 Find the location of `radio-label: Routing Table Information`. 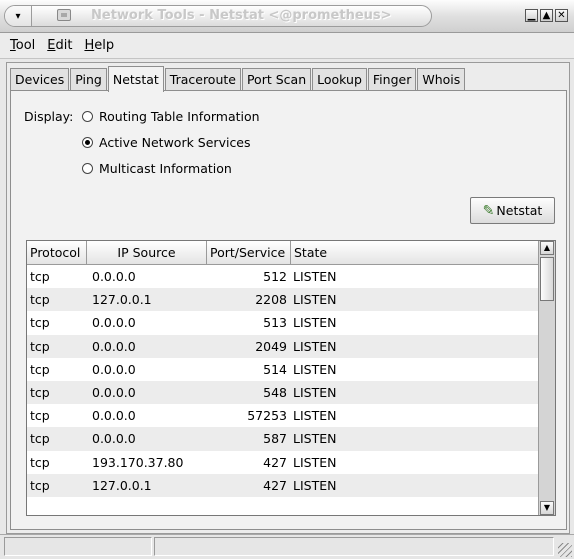

radio-label: Routing Table Information is located at coordinates (179, 116).